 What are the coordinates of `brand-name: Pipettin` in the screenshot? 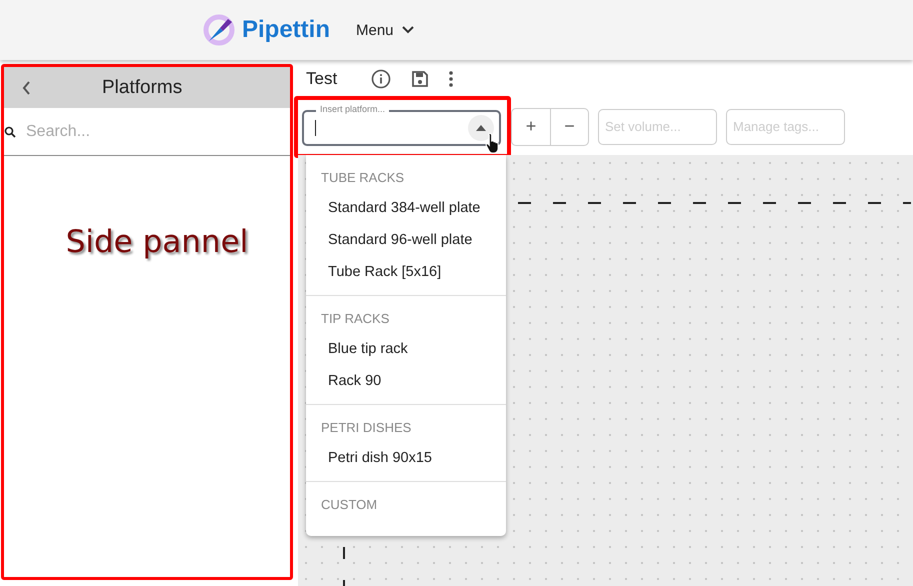 It's located at (286, 30).